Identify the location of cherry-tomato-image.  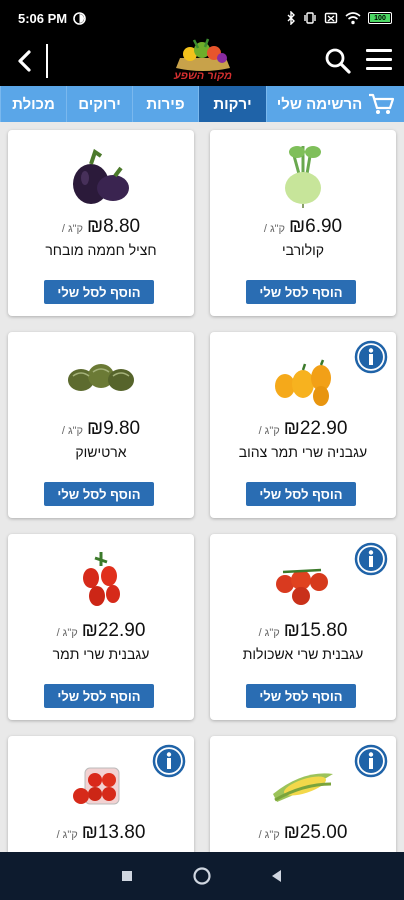
(101, 579).